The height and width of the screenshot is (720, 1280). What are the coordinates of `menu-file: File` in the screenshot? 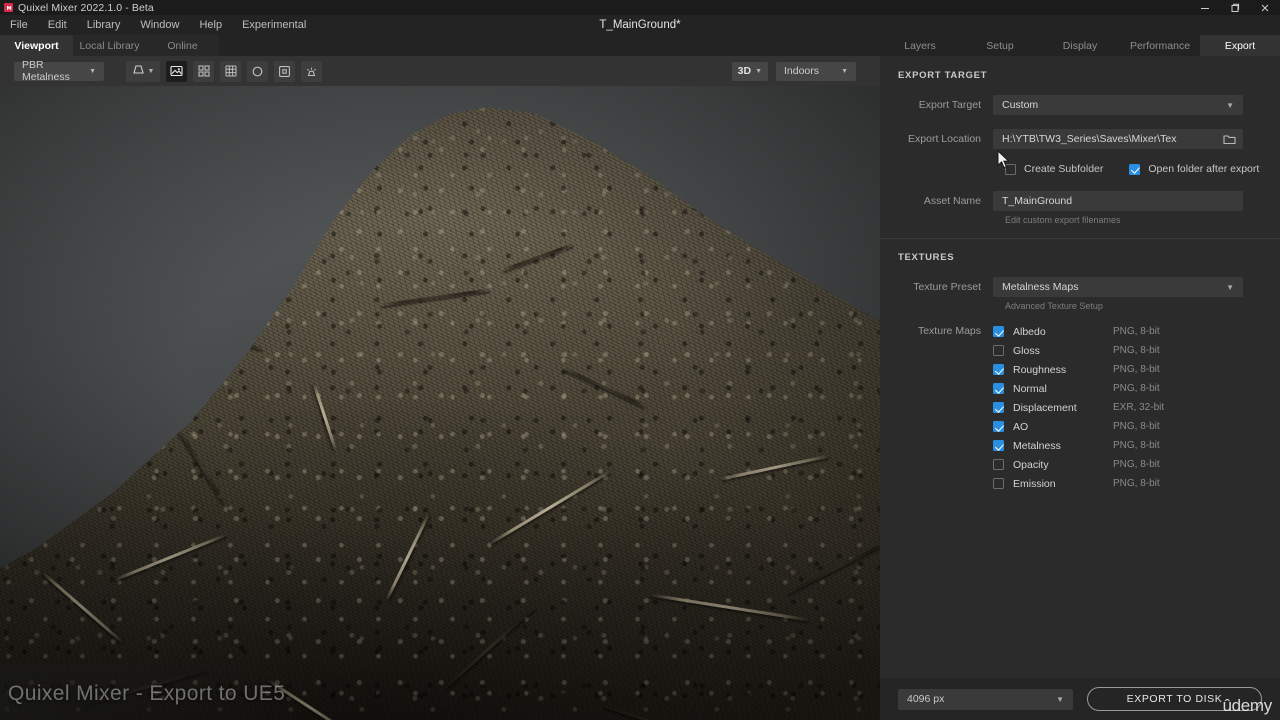 It's located at (19, 25).